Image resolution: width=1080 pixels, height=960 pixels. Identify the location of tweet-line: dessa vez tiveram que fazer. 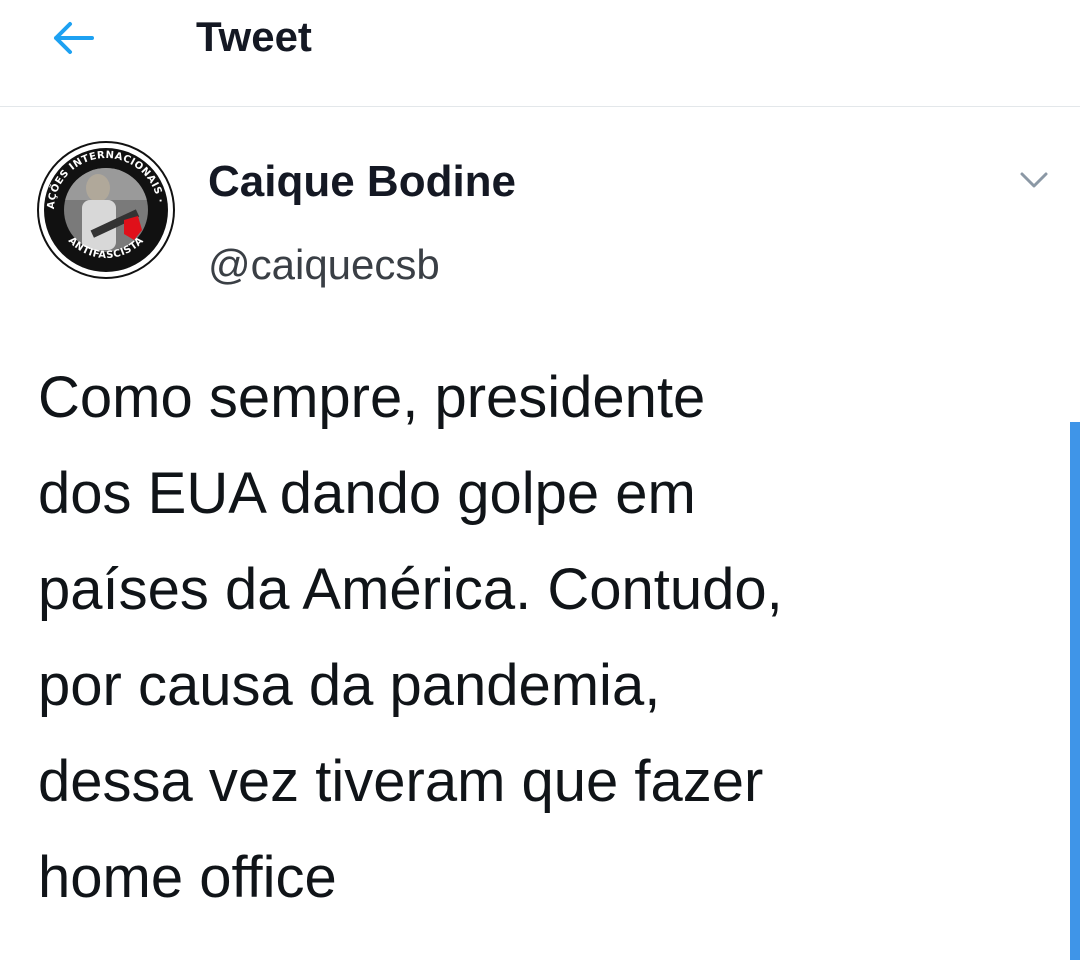
(401, 781).